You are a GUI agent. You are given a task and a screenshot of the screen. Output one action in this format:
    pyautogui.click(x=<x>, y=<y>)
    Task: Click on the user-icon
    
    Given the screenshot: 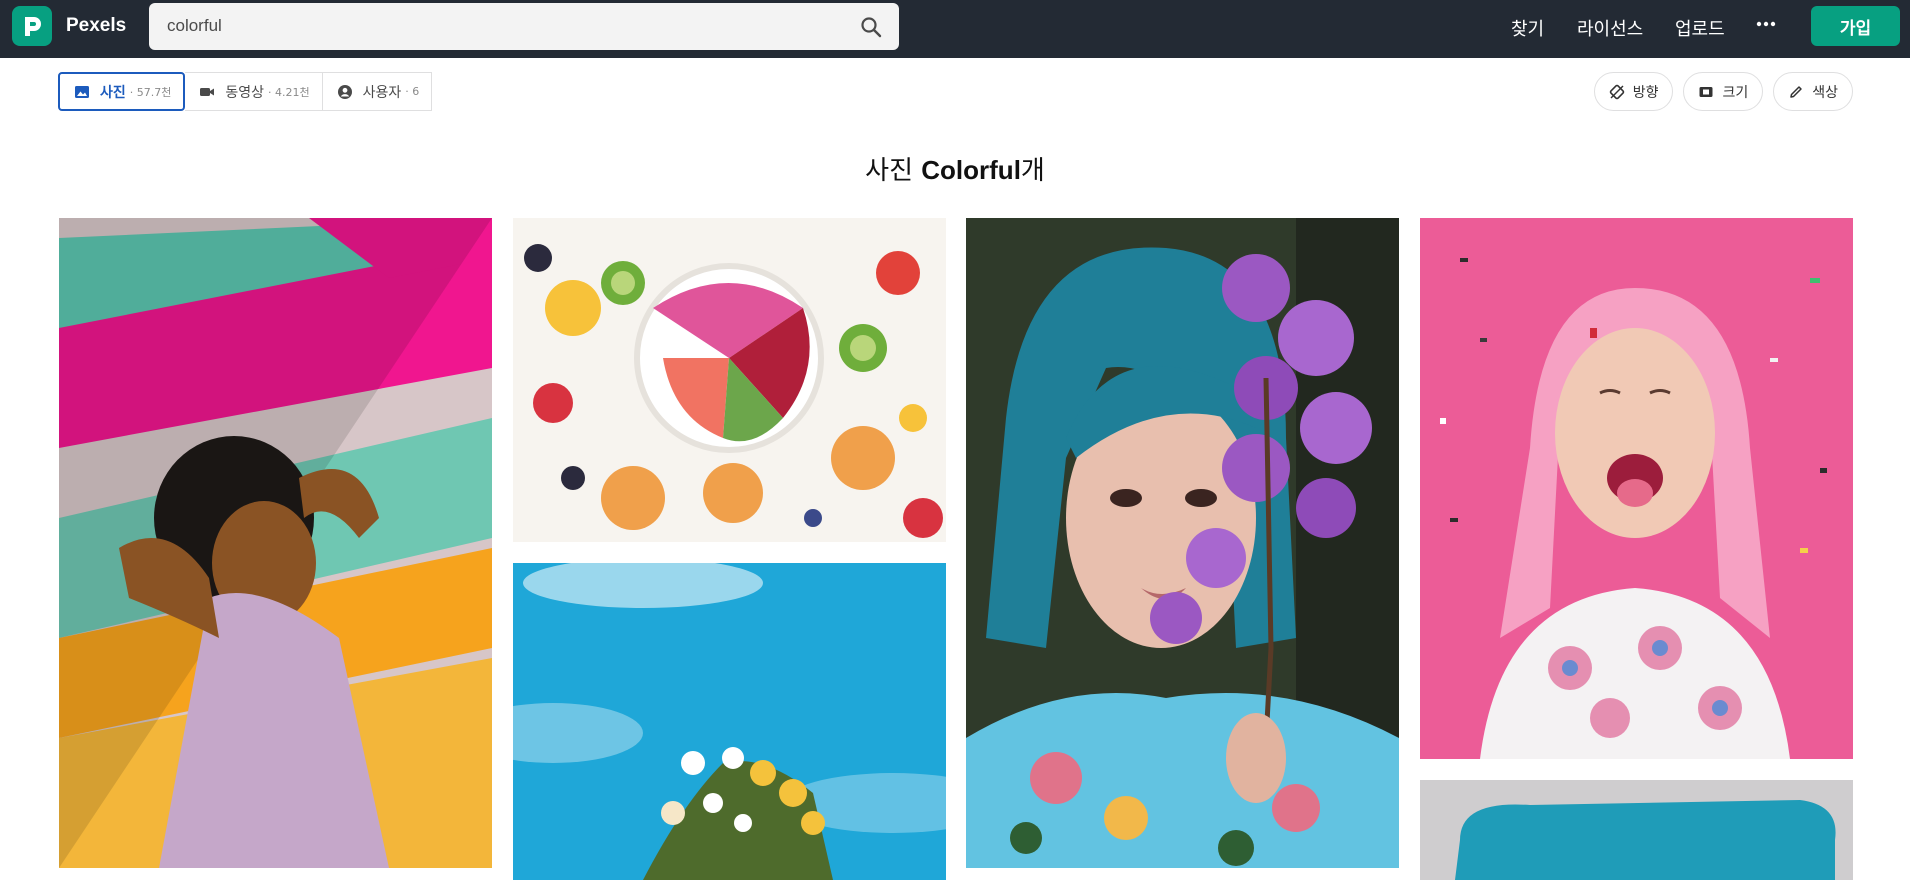 What is the action you would take?
    pyautogui.click(x=344, y=91)
    